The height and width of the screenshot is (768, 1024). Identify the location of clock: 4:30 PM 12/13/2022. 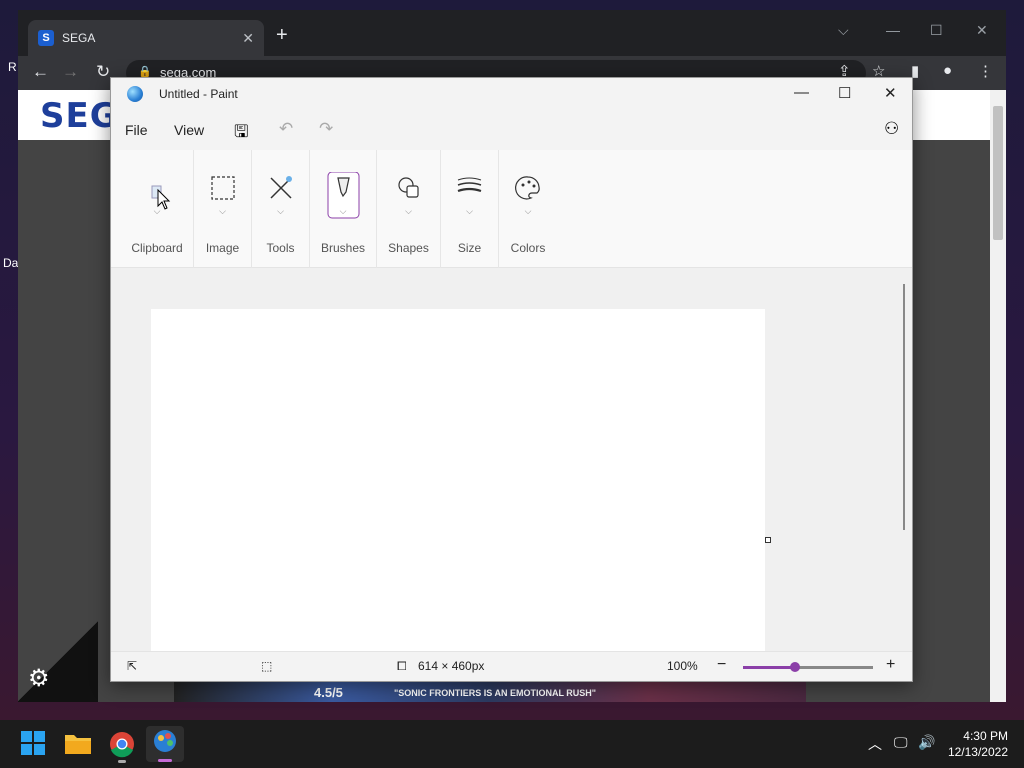
(978, 744).